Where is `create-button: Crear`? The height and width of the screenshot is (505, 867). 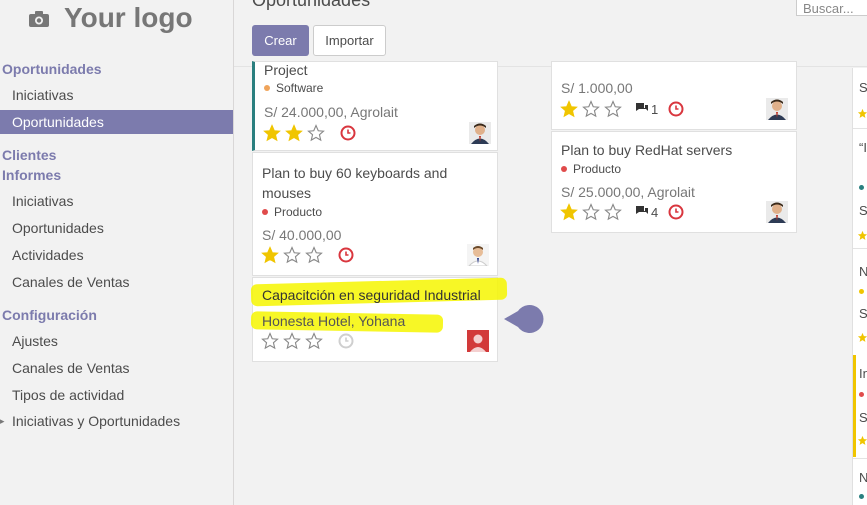
create-button: Crear is located at coordinates (280, 40).